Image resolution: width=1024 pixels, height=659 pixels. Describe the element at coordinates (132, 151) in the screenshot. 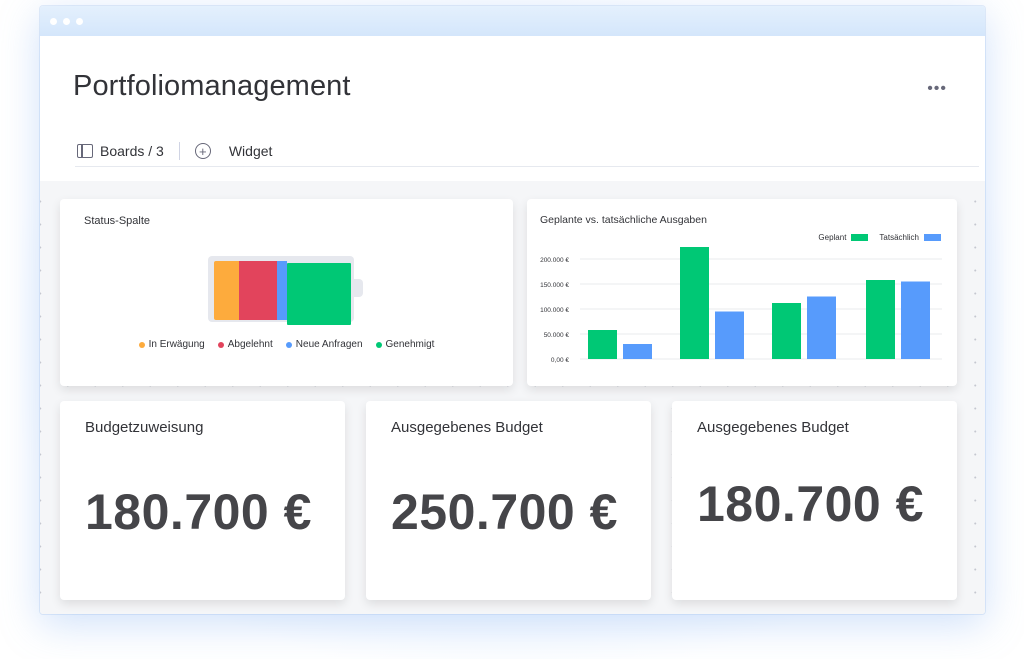

I see `boards-button: Boards / 3` at that location.